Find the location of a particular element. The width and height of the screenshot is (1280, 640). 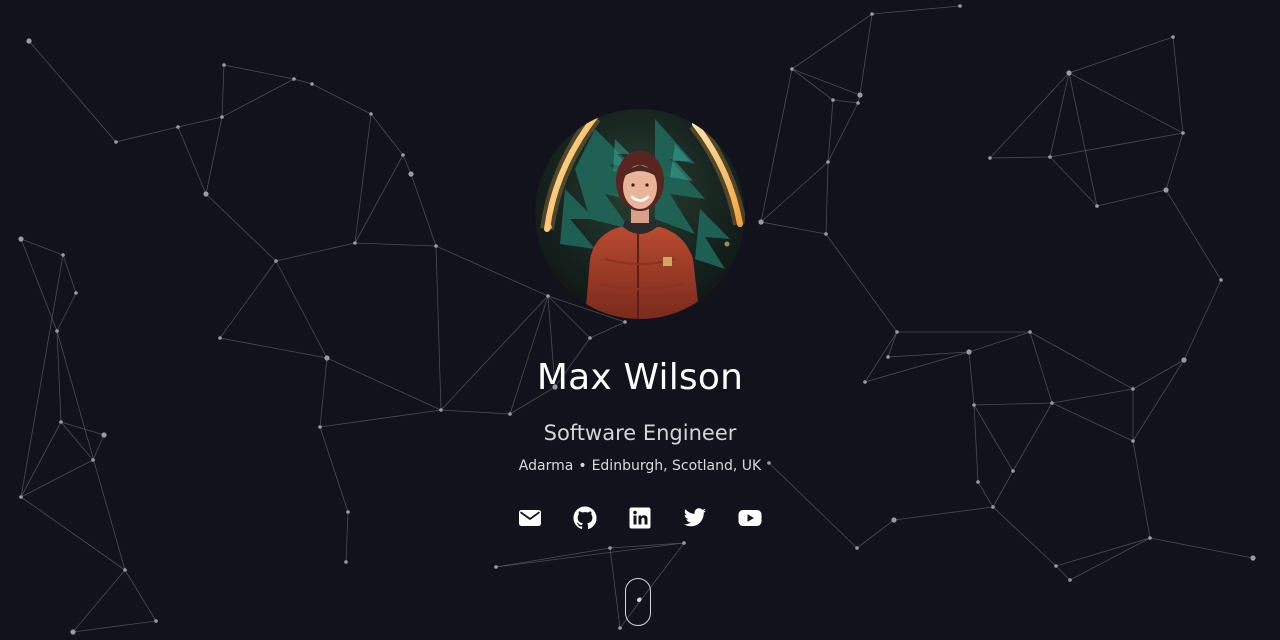

profile-location: Edinburgh, Scotland, UK is located at coordinates (676, 466).